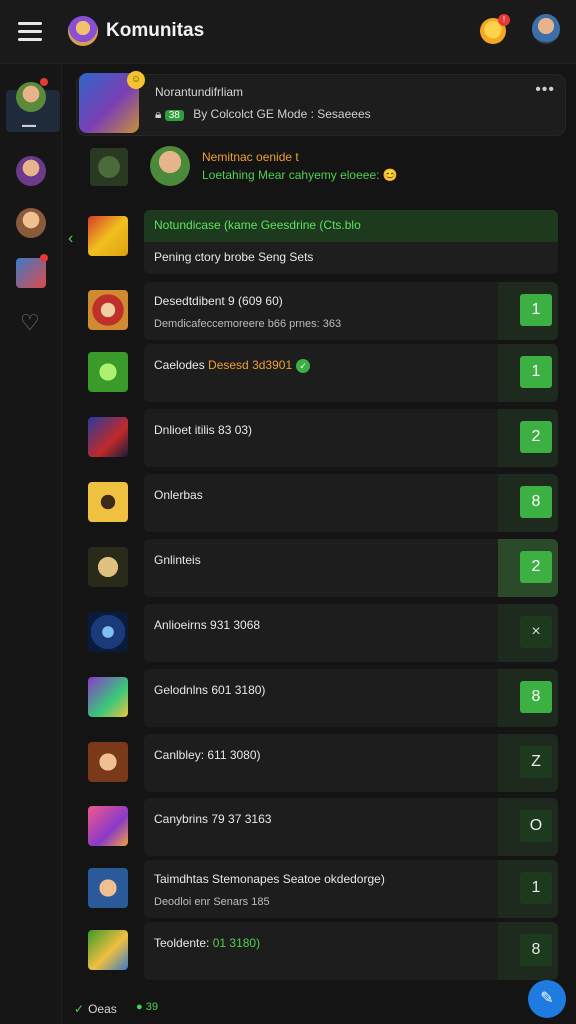 Image resolution: width=576 pixels, height=1024 pixels. What do you see at coordinates (303, 365) in the screenshot?
I see `verified-icon: ✓` at bounding box center [303, 365].